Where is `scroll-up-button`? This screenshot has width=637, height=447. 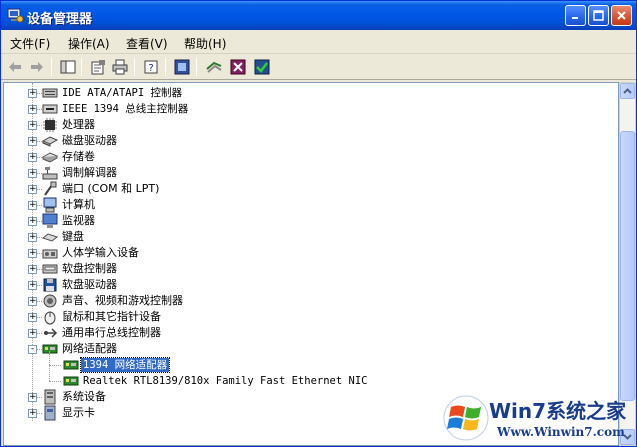
scroll-up-button is located at coordinates (627, 91).